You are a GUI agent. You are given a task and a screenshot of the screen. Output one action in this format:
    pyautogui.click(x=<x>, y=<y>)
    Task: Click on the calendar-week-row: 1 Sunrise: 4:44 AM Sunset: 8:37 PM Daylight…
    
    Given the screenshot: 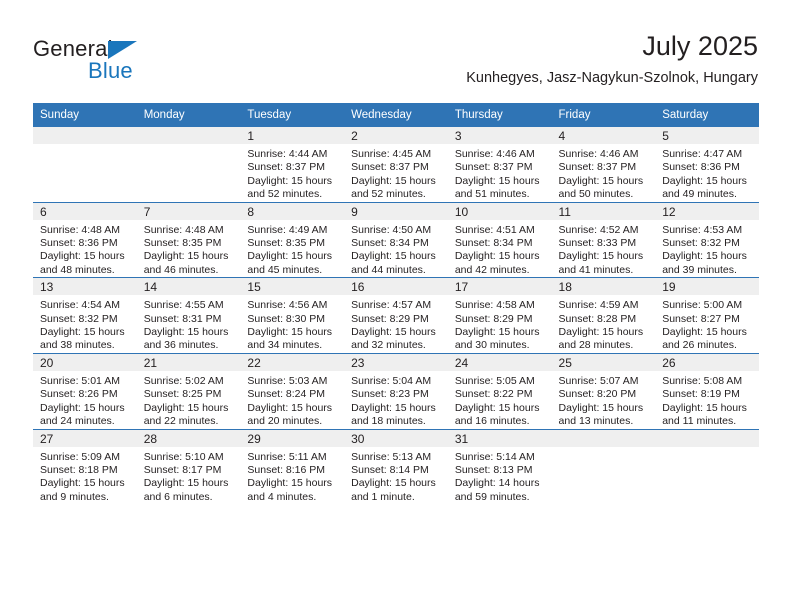 What is the action you would take?
    pyautogui.click(x=396, y=164)
    